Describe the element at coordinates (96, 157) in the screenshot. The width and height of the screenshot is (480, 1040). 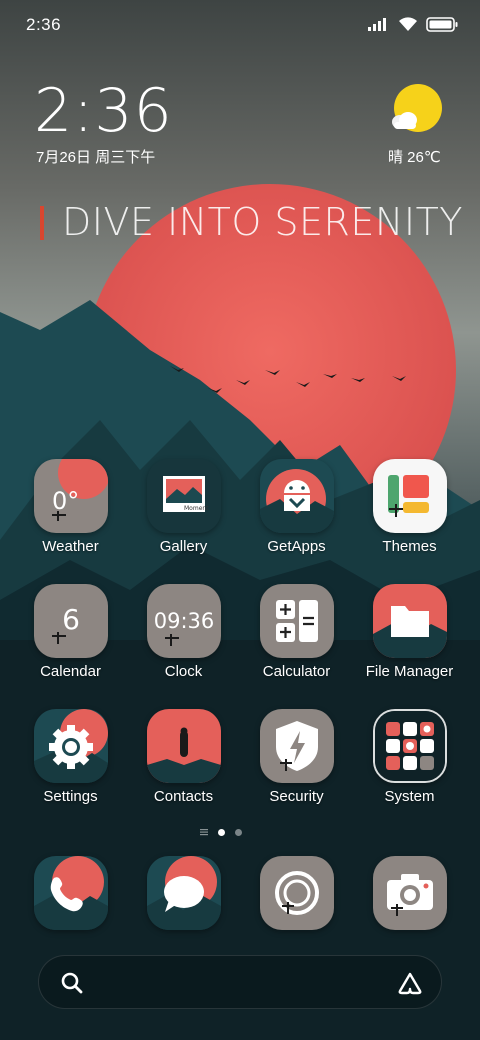
I see `clock-widget-date: 7月26日 周三下午` at that location.